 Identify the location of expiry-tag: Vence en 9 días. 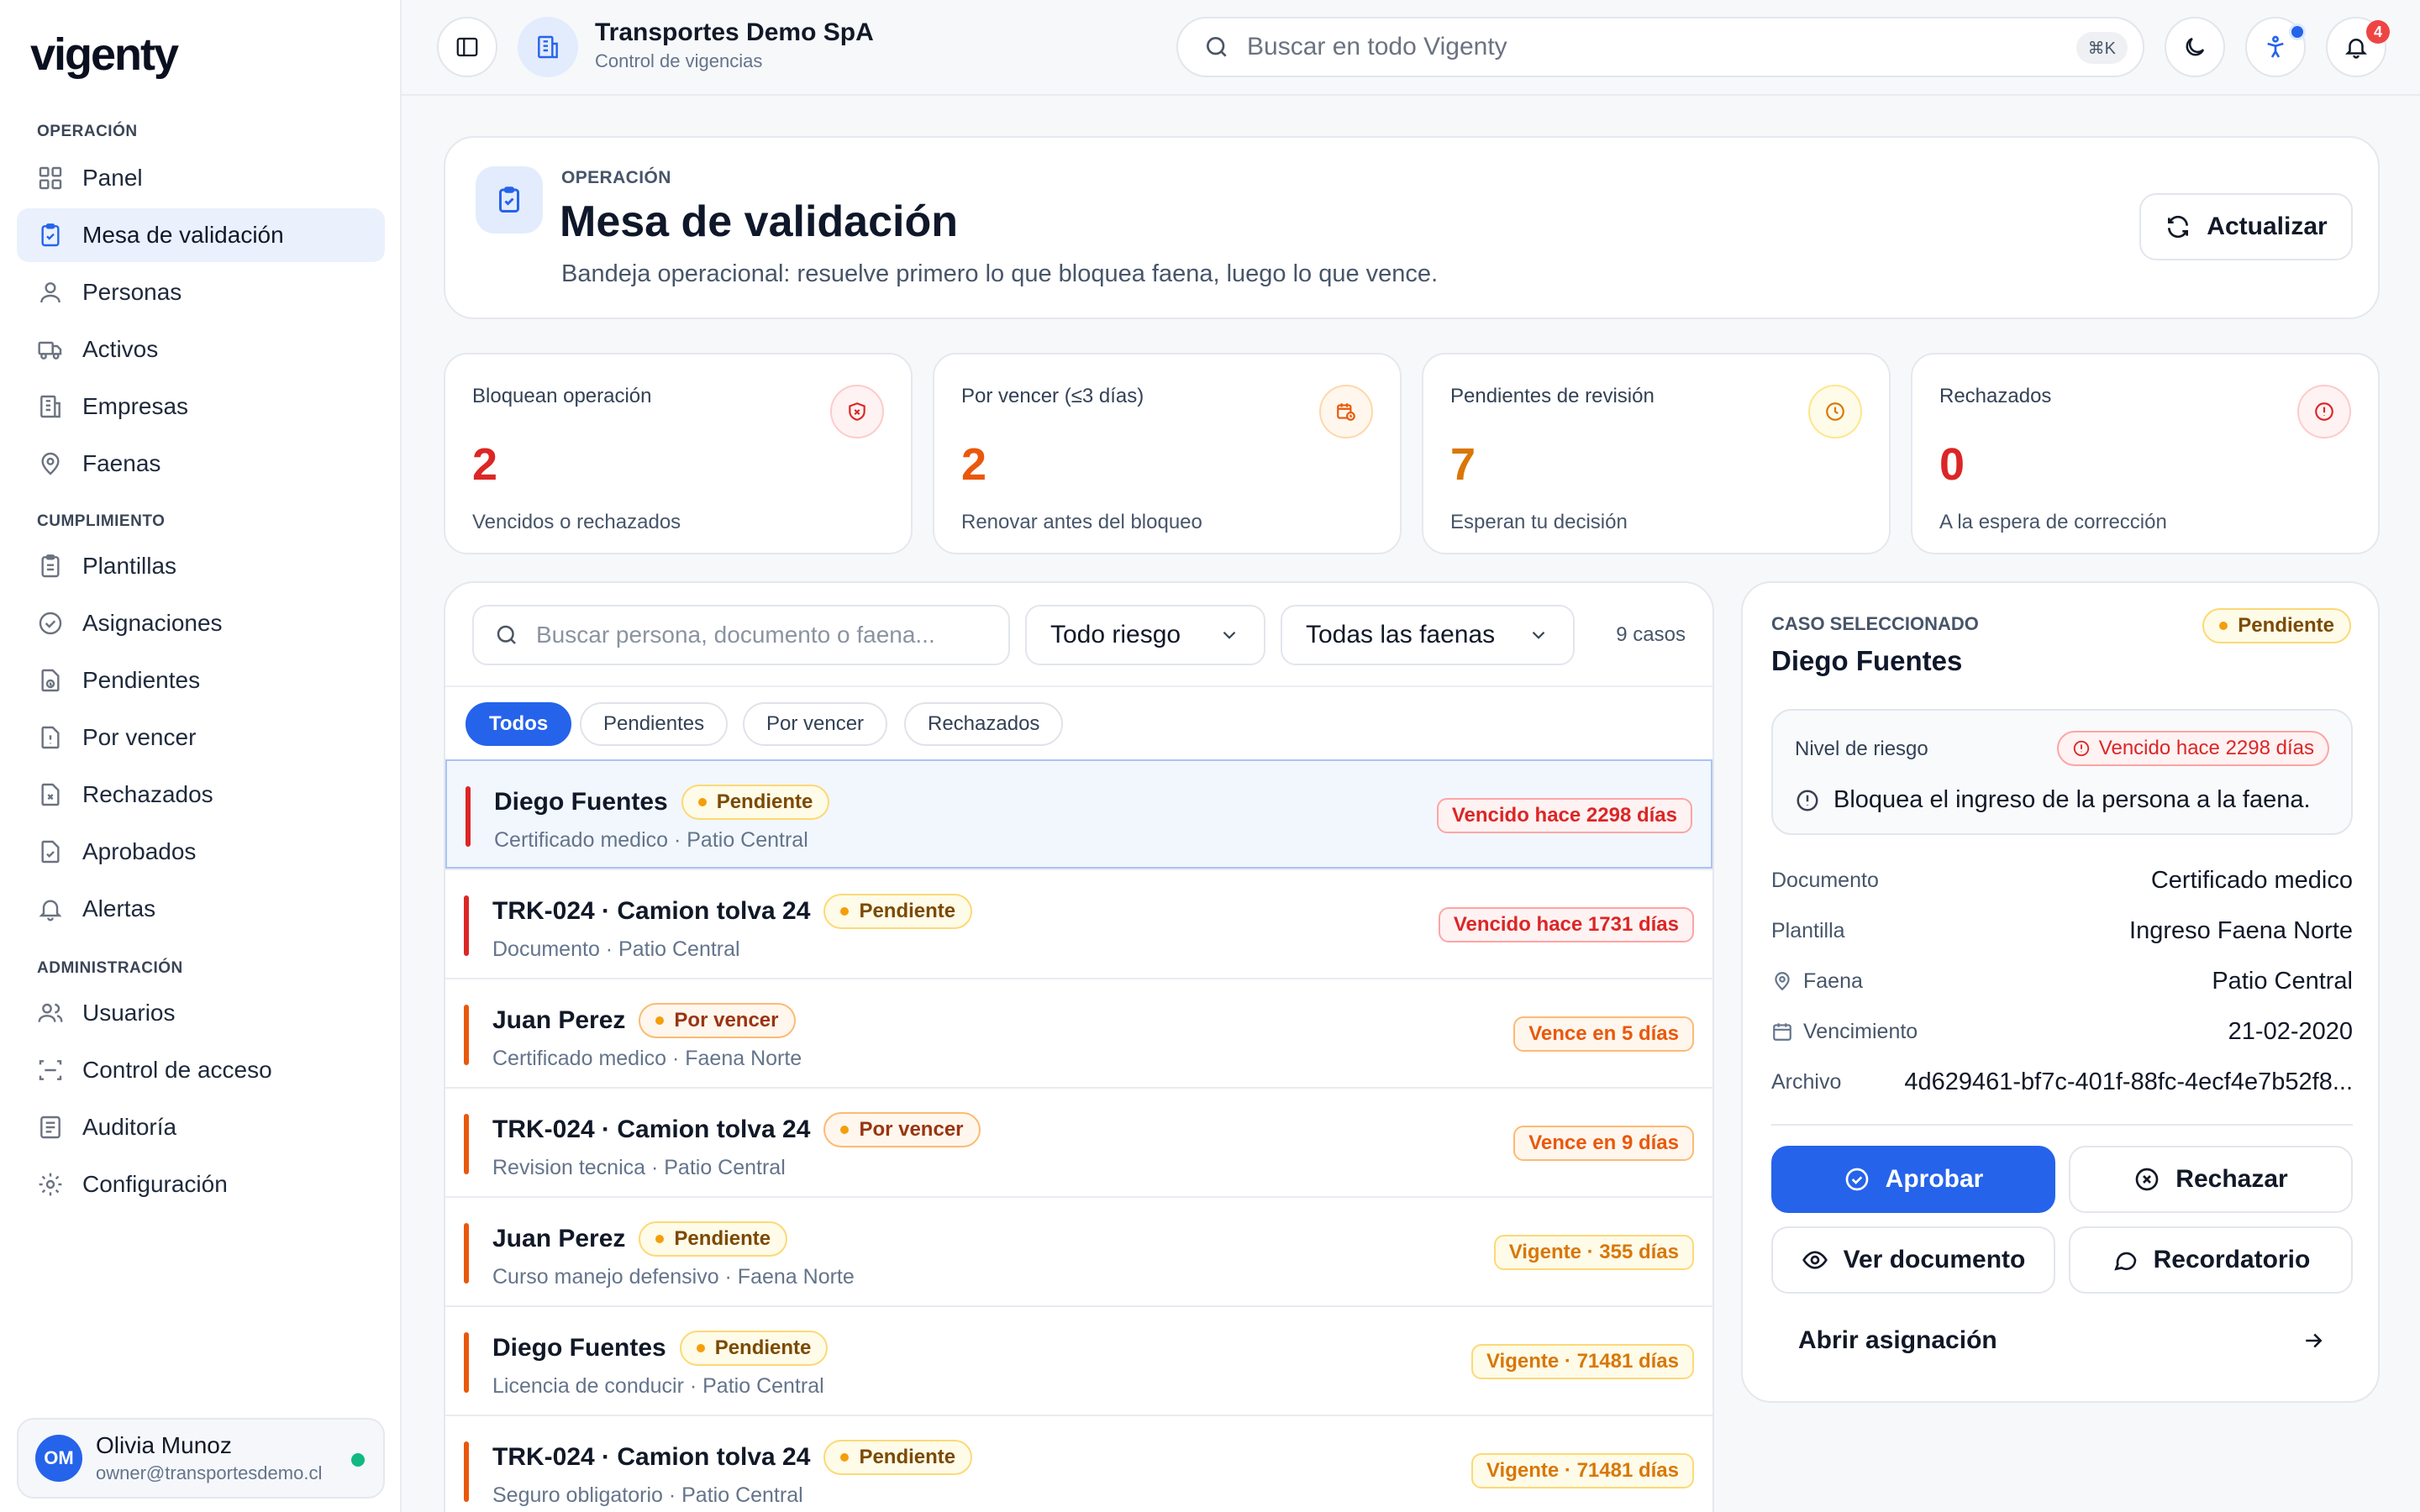
(1603, 1143).